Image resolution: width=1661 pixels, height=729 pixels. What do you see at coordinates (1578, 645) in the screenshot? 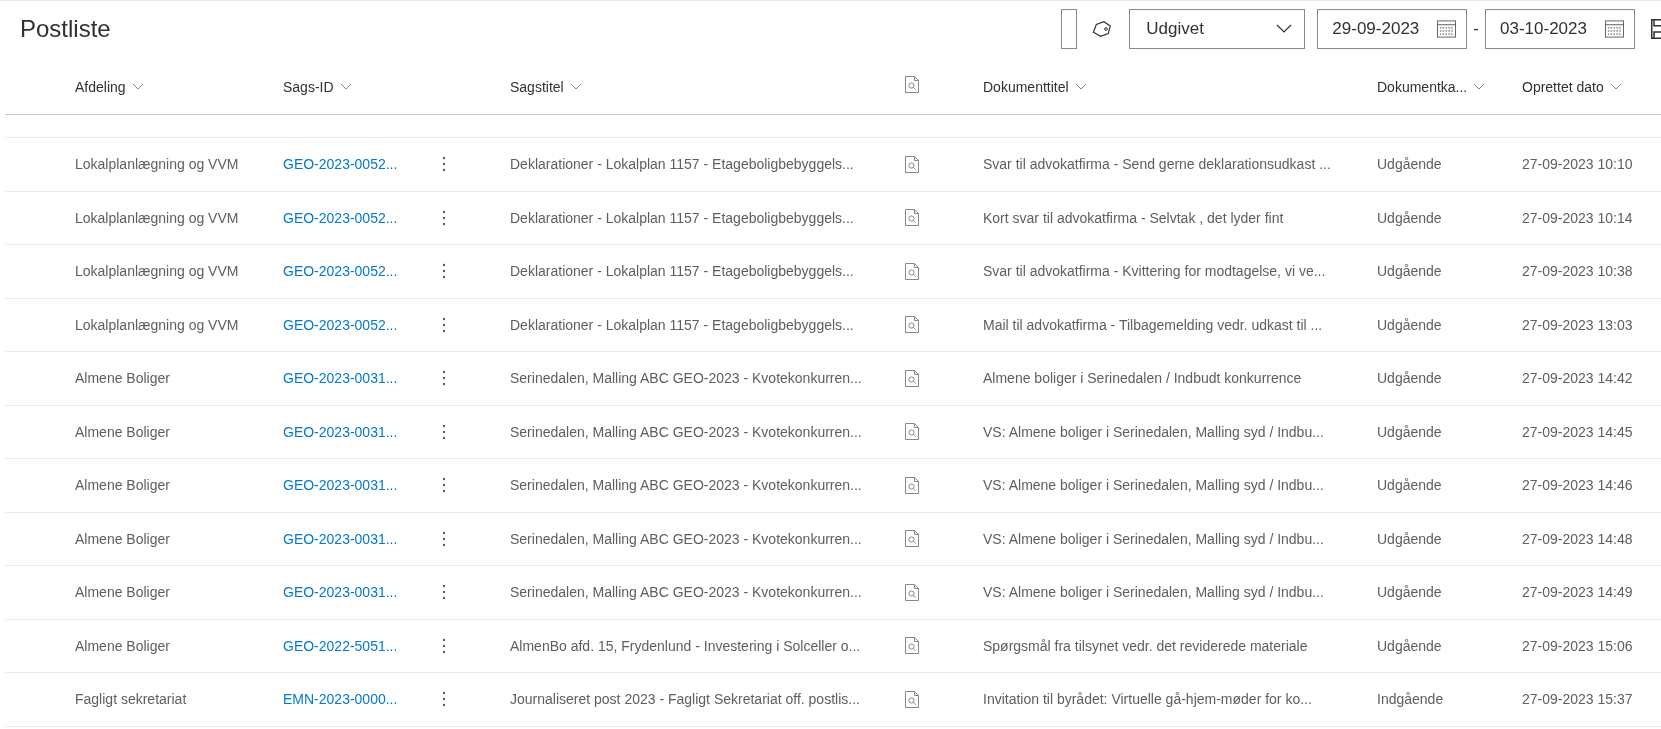
I see `table-cell-text: 27-09-2023 15:06` at bounding box center [1578, 645].